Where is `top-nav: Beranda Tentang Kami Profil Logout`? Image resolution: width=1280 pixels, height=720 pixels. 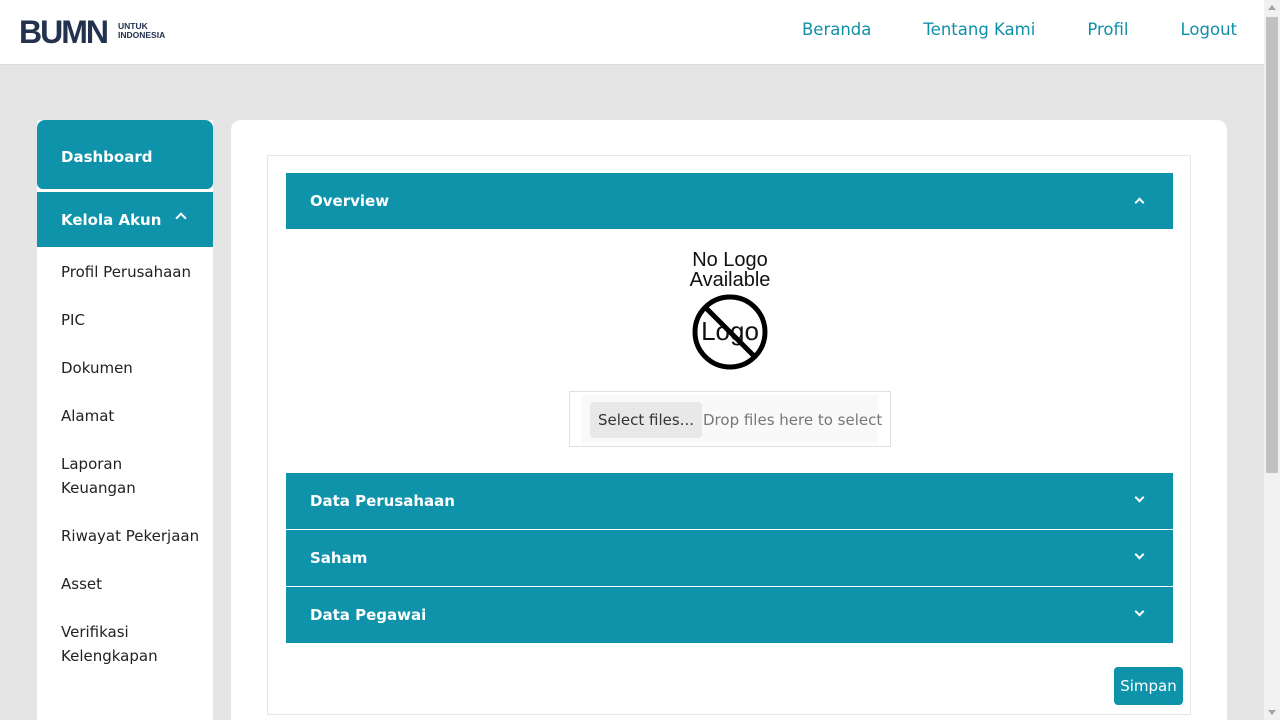
top-nav: Beranda Tentang Kami Profil Logout is located at coordinates (993, 29).